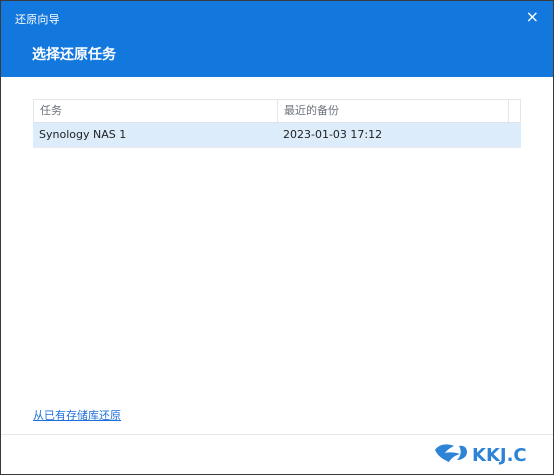  Describe the element at coordinates (37, 19) in the screenshot. I see `window-title: 还原向导` at that location.